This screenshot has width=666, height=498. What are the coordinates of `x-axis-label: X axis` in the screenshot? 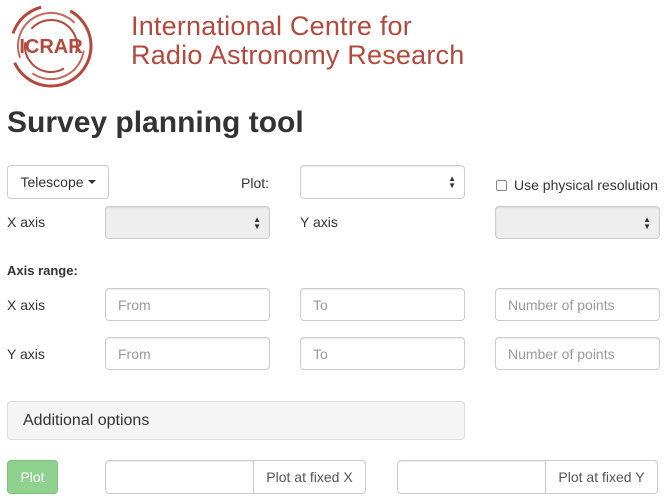 It's located at (26, 222).